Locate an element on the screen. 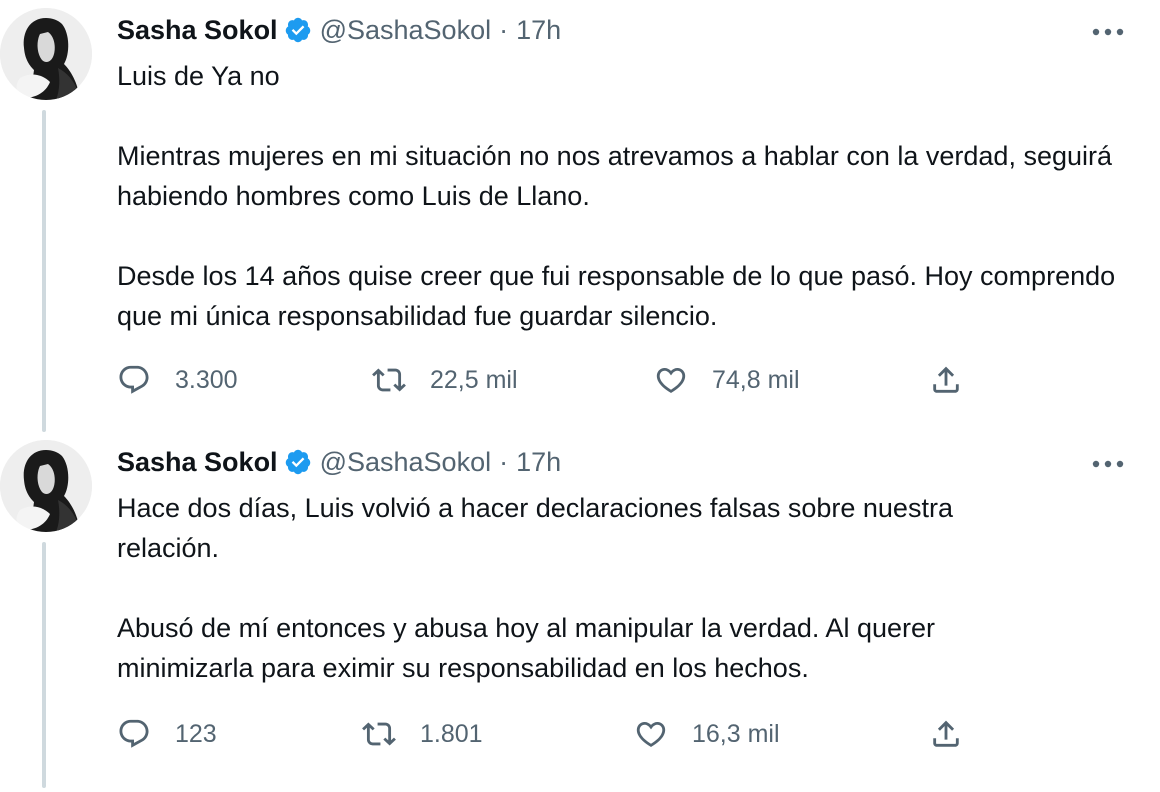  like-button: 16,3 mil is located at coordinates (707, 734).